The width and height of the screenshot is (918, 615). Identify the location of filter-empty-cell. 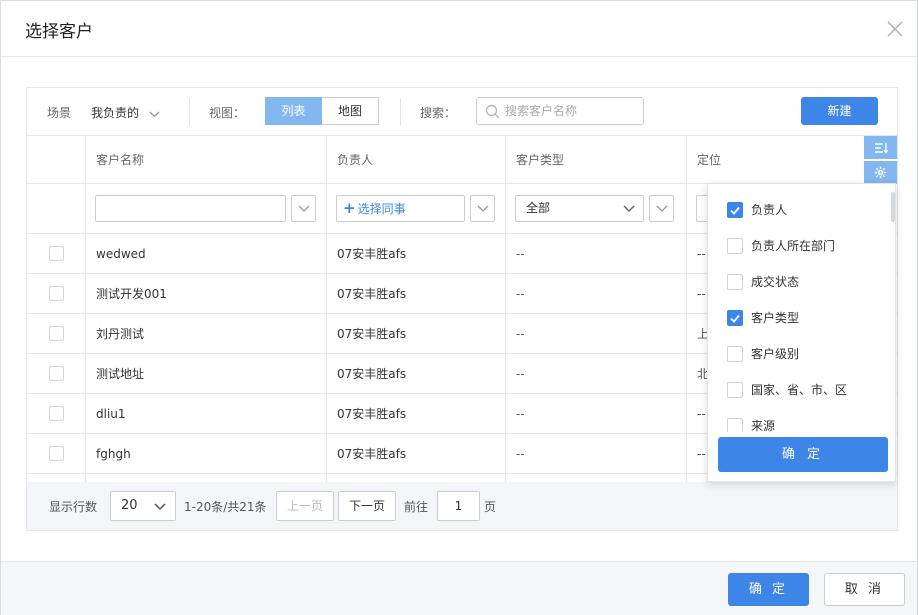
(56, 209).